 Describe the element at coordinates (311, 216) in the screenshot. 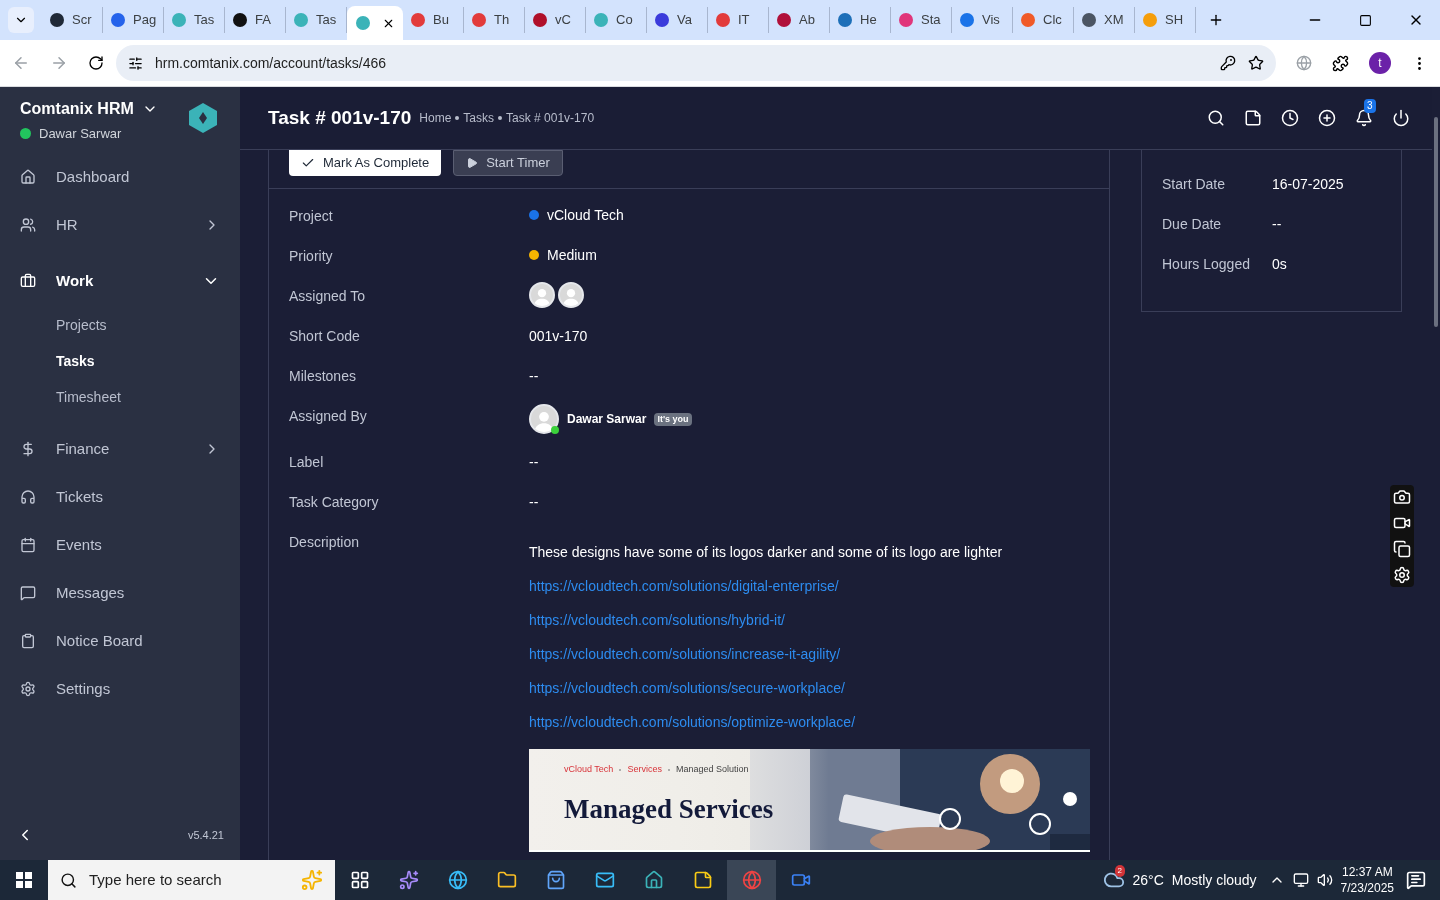

I see `field-label: Project` at that location.